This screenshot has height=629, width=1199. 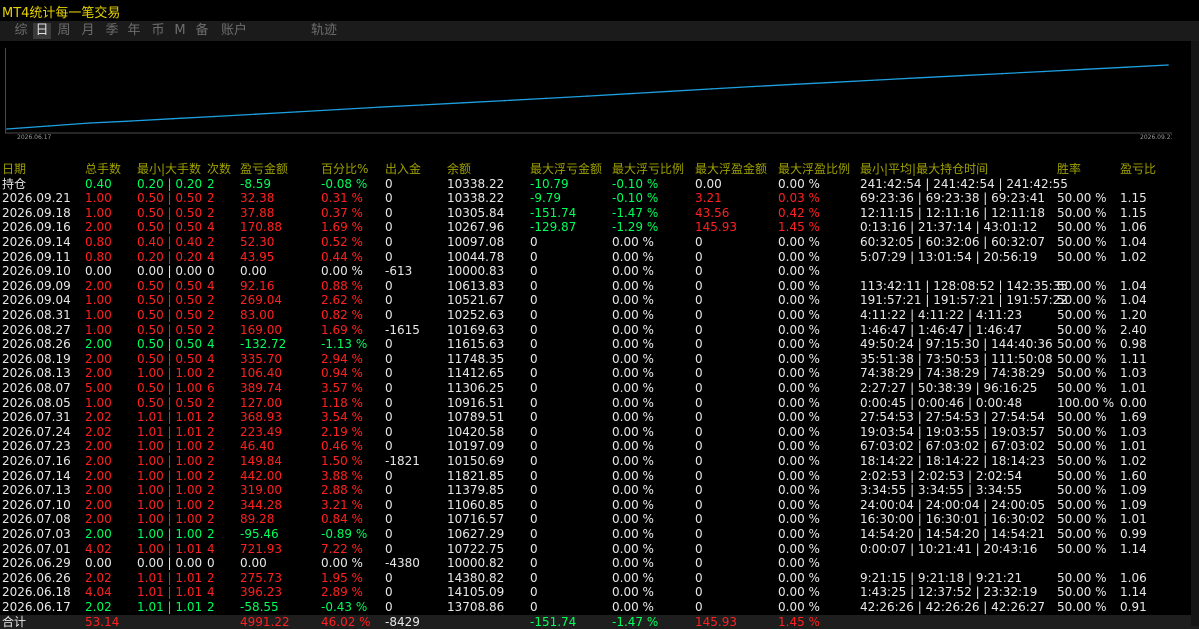 What do you see at coordinates (169, 169) in the screenshot?
I see `header-min-max-lots: 最小|大手数` at bounding box center [169, 169].